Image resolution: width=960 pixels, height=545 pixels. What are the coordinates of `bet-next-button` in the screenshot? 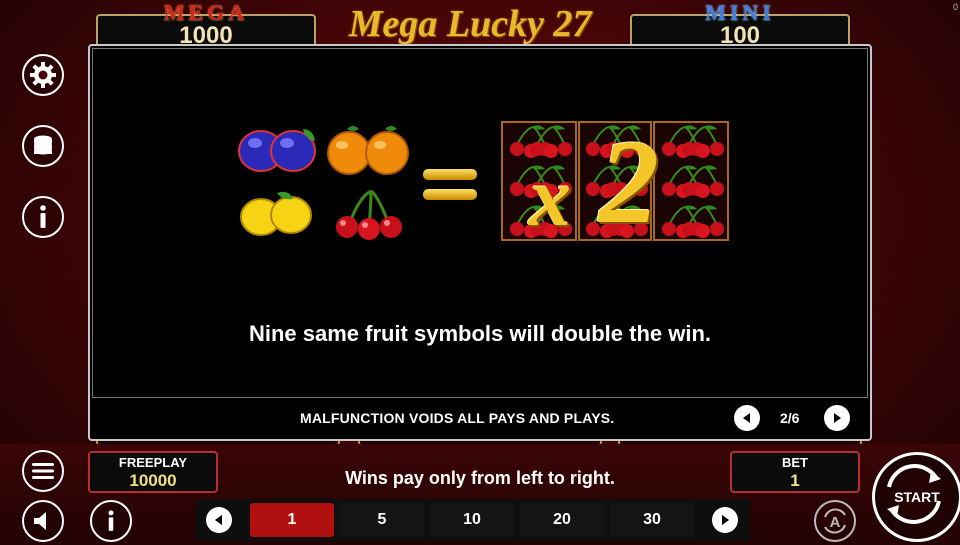 It's located at (725, 520).